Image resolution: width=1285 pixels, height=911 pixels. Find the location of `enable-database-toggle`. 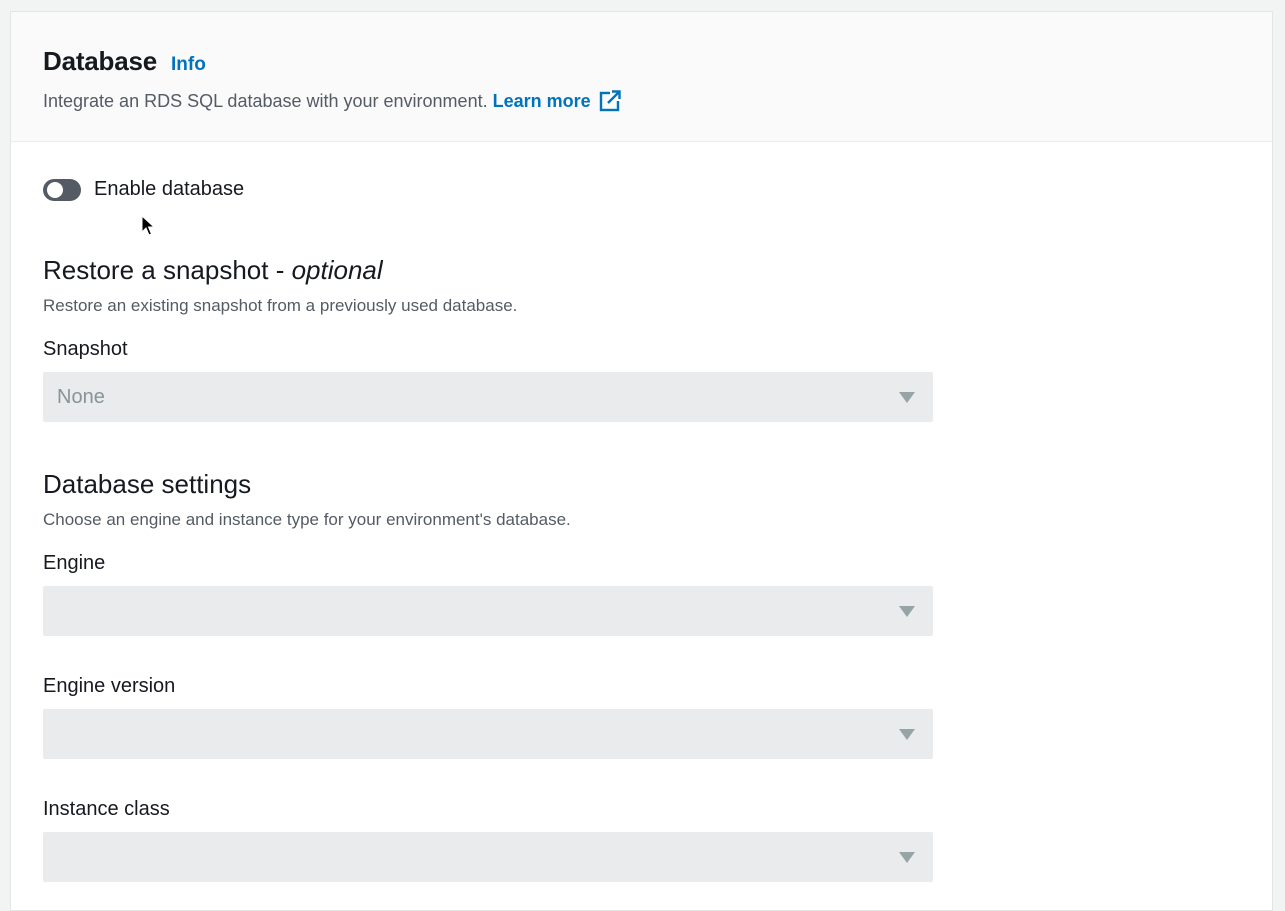

enable-database-toggle is located at coordinates (62, 189).